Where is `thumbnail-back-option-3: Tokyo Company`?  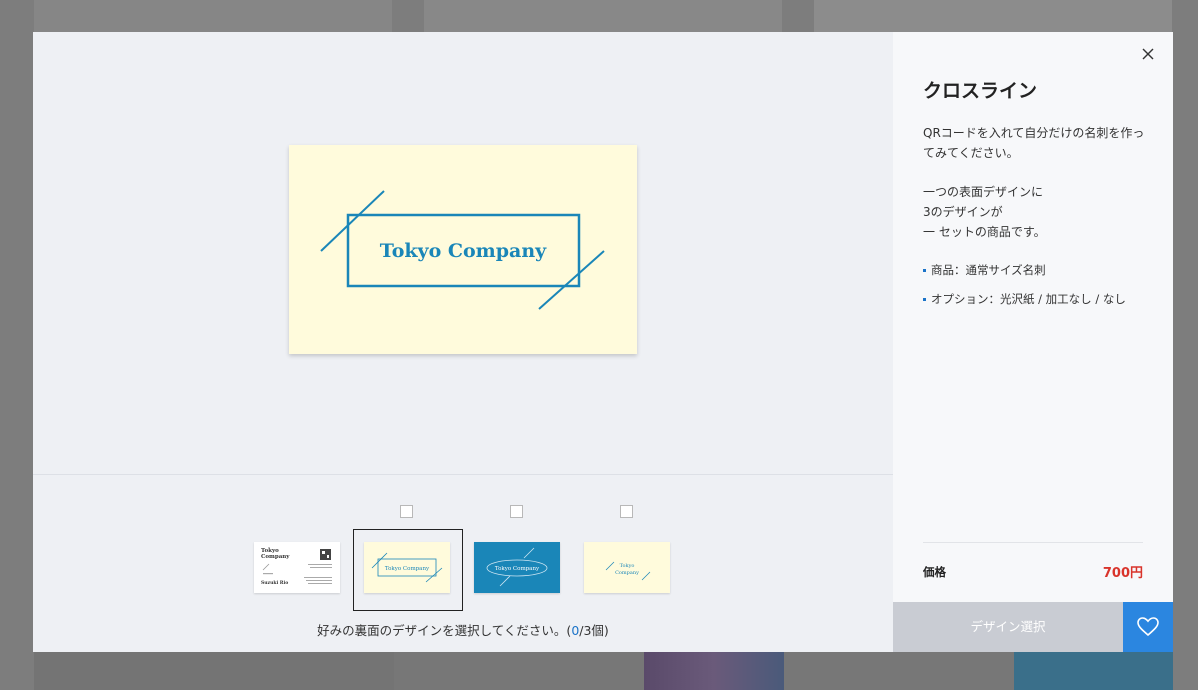 thumbnail-back-option-3: Tokyo Company is located at coordinates (627, 567).